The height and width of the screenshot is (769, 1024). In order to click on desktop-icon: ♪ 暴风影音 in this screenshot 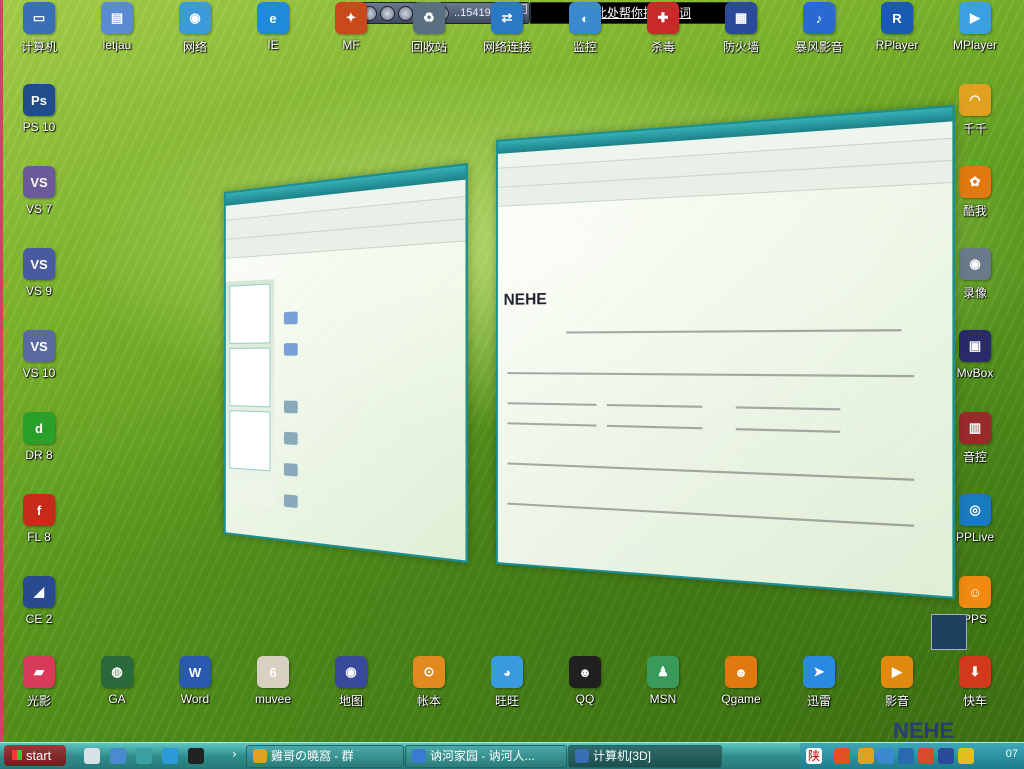, I will do `click(819, 28)`.